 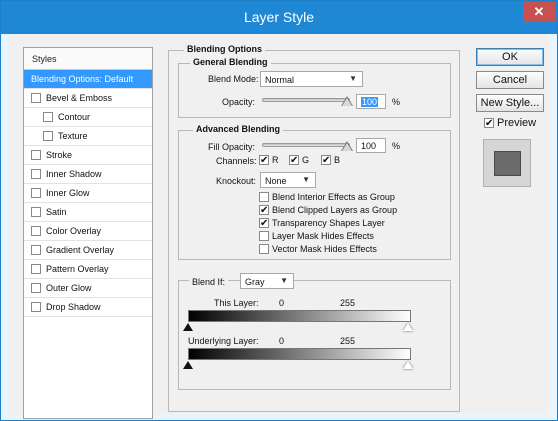 I want to click on style-item: Gradient Overlay, so click(x=88, y=250).